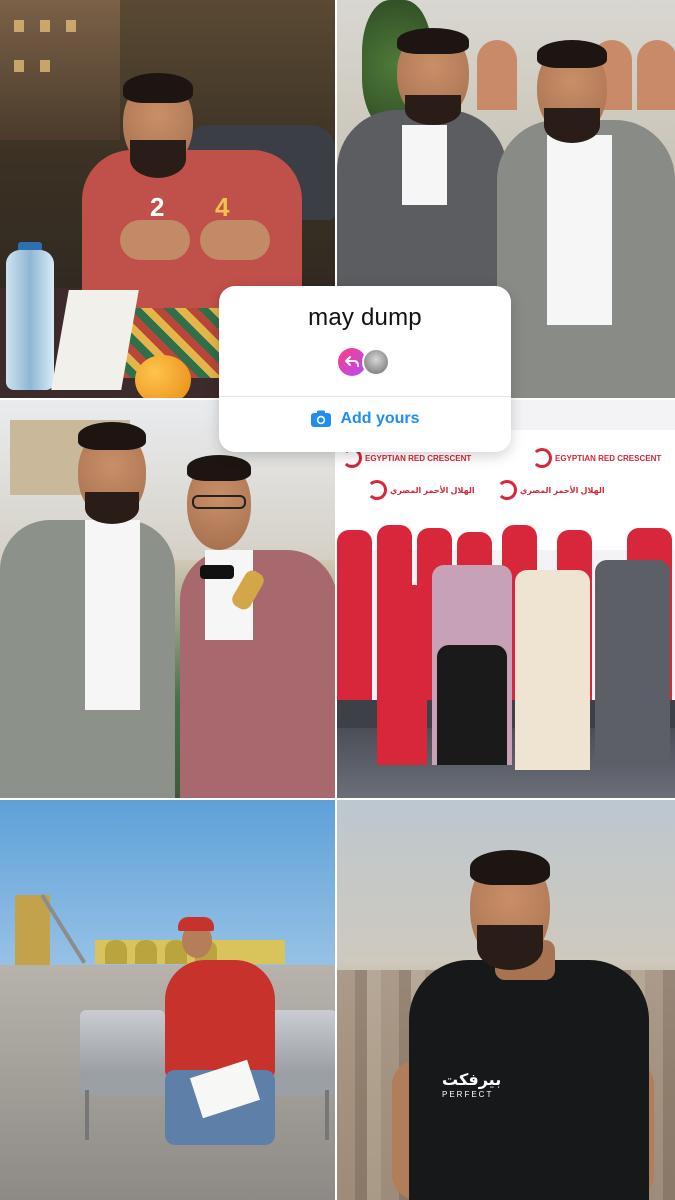  I want to click on shirt-logo-ar: بيرفكت, so click(472, 1080).